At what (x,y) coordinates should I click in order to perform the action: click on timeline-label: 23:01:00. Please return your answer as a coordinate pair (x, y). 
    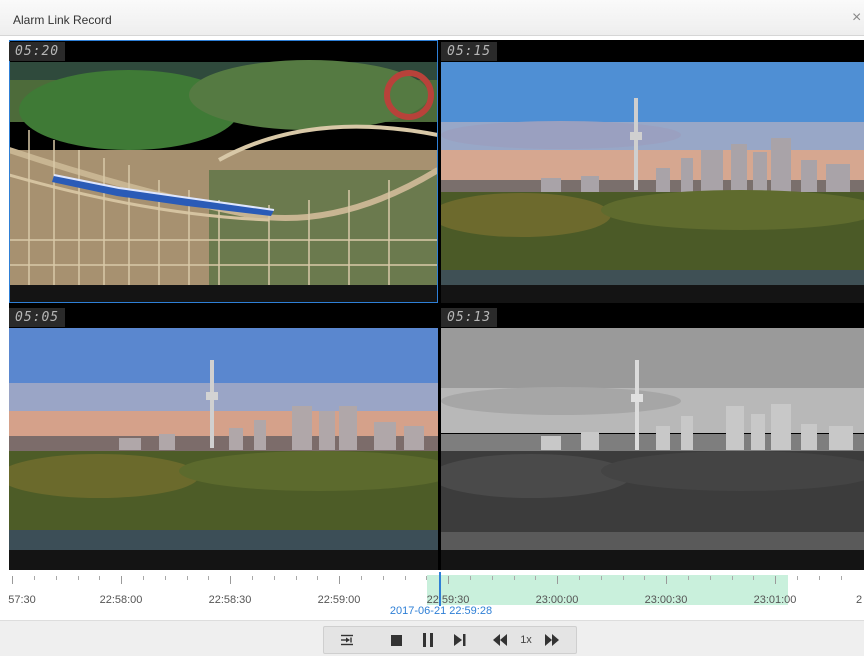
    Looking at the image, I should click on (775, 600).